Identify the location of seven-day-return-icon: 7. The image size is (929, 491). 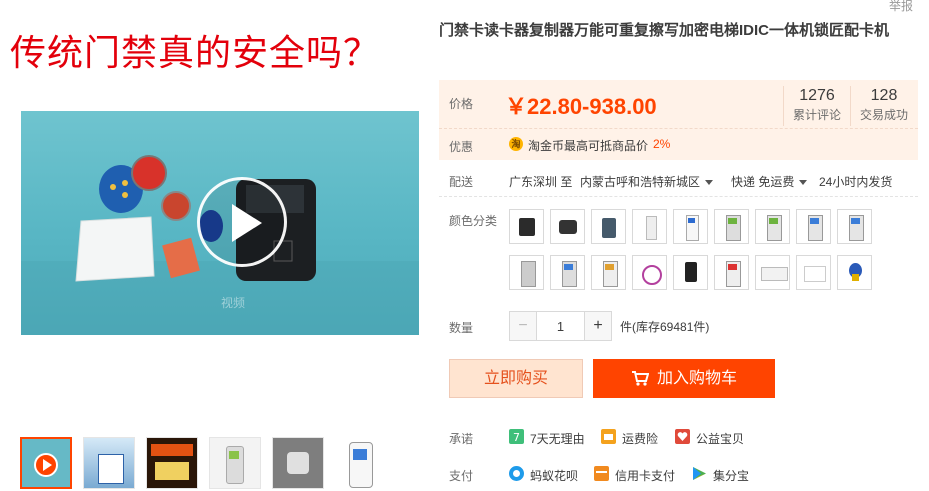
(516, 436).